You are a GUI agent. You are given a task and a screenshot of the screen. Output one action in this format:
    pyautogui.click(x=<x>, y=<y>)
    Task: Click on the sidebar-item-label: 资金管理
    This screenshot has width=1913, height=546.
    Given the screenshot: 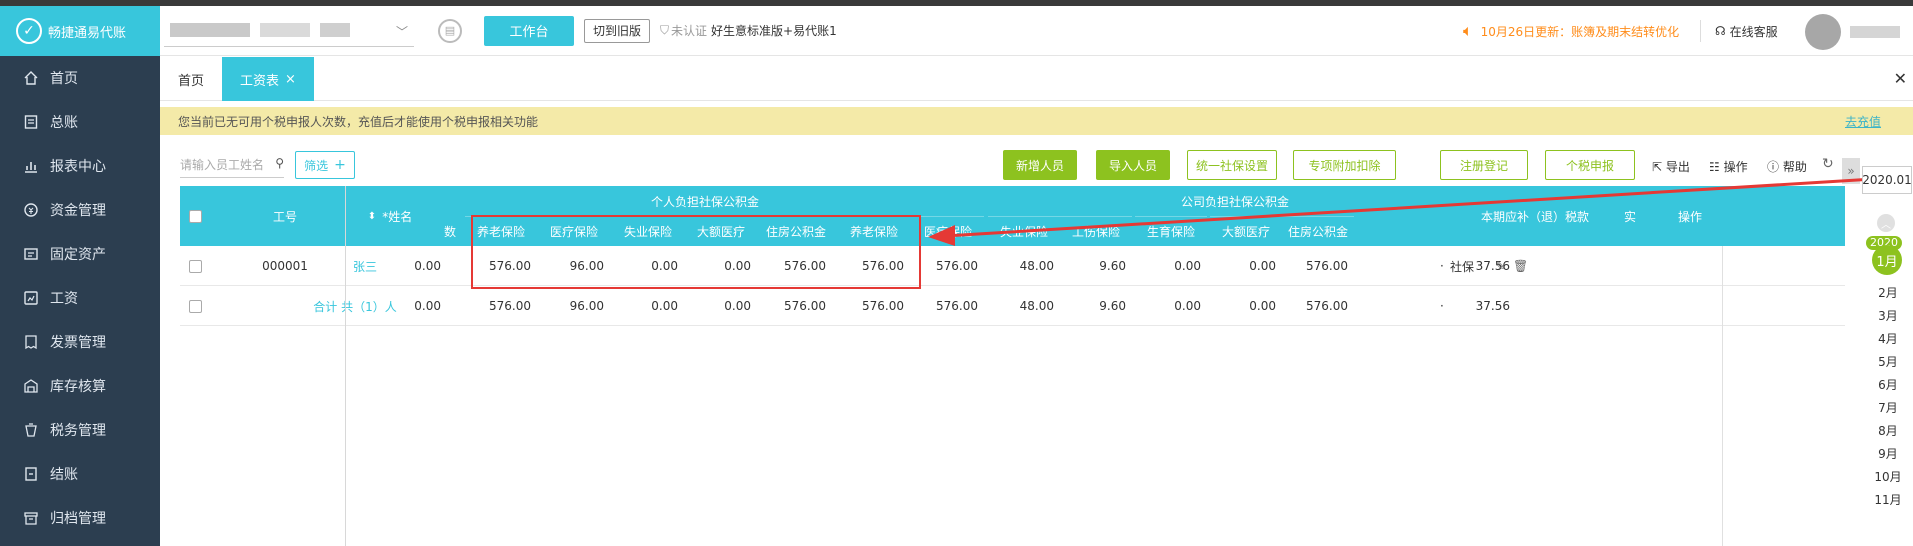 What is the action you would take?
    pyautogui.click(x=78, y=211)
    